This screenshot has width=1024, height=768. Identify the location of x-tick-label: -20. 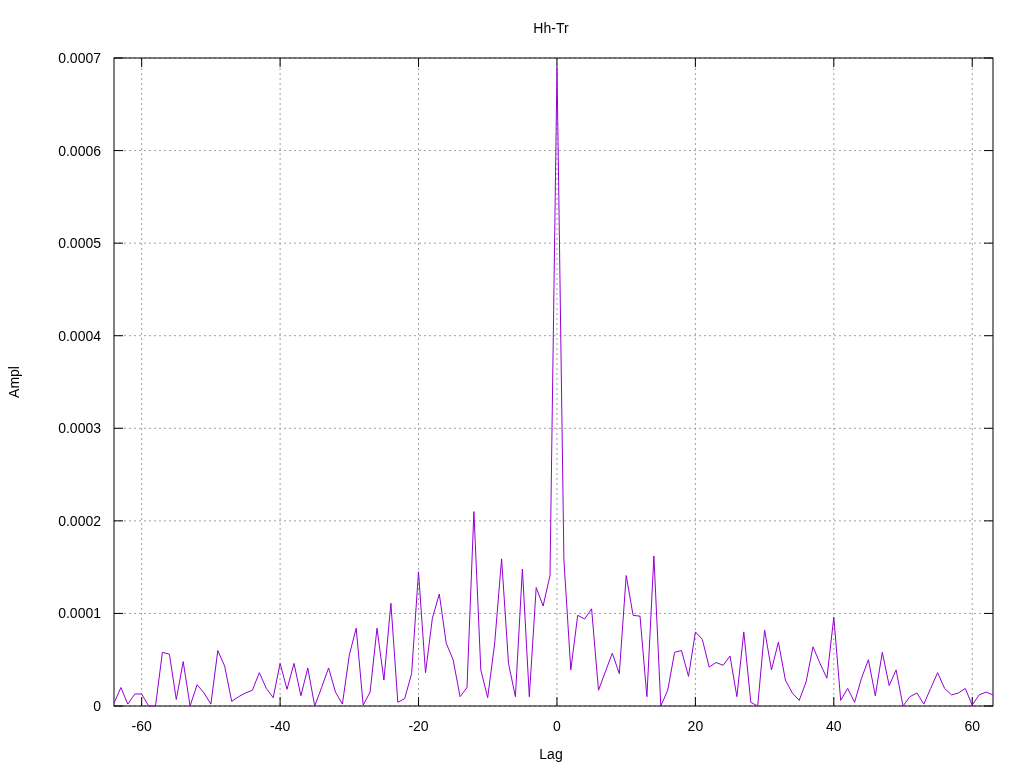
(418, 726).